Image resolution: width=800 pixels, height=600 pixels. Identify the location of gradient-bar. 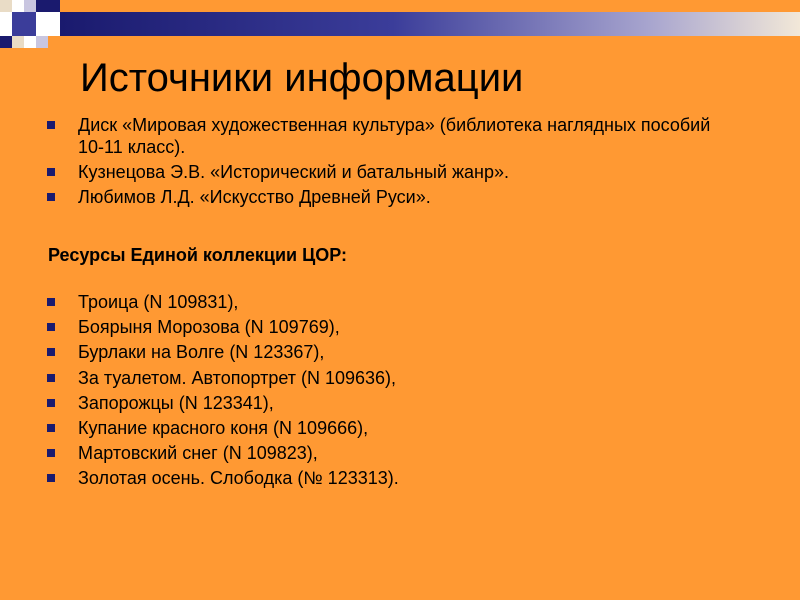
(430, 24).